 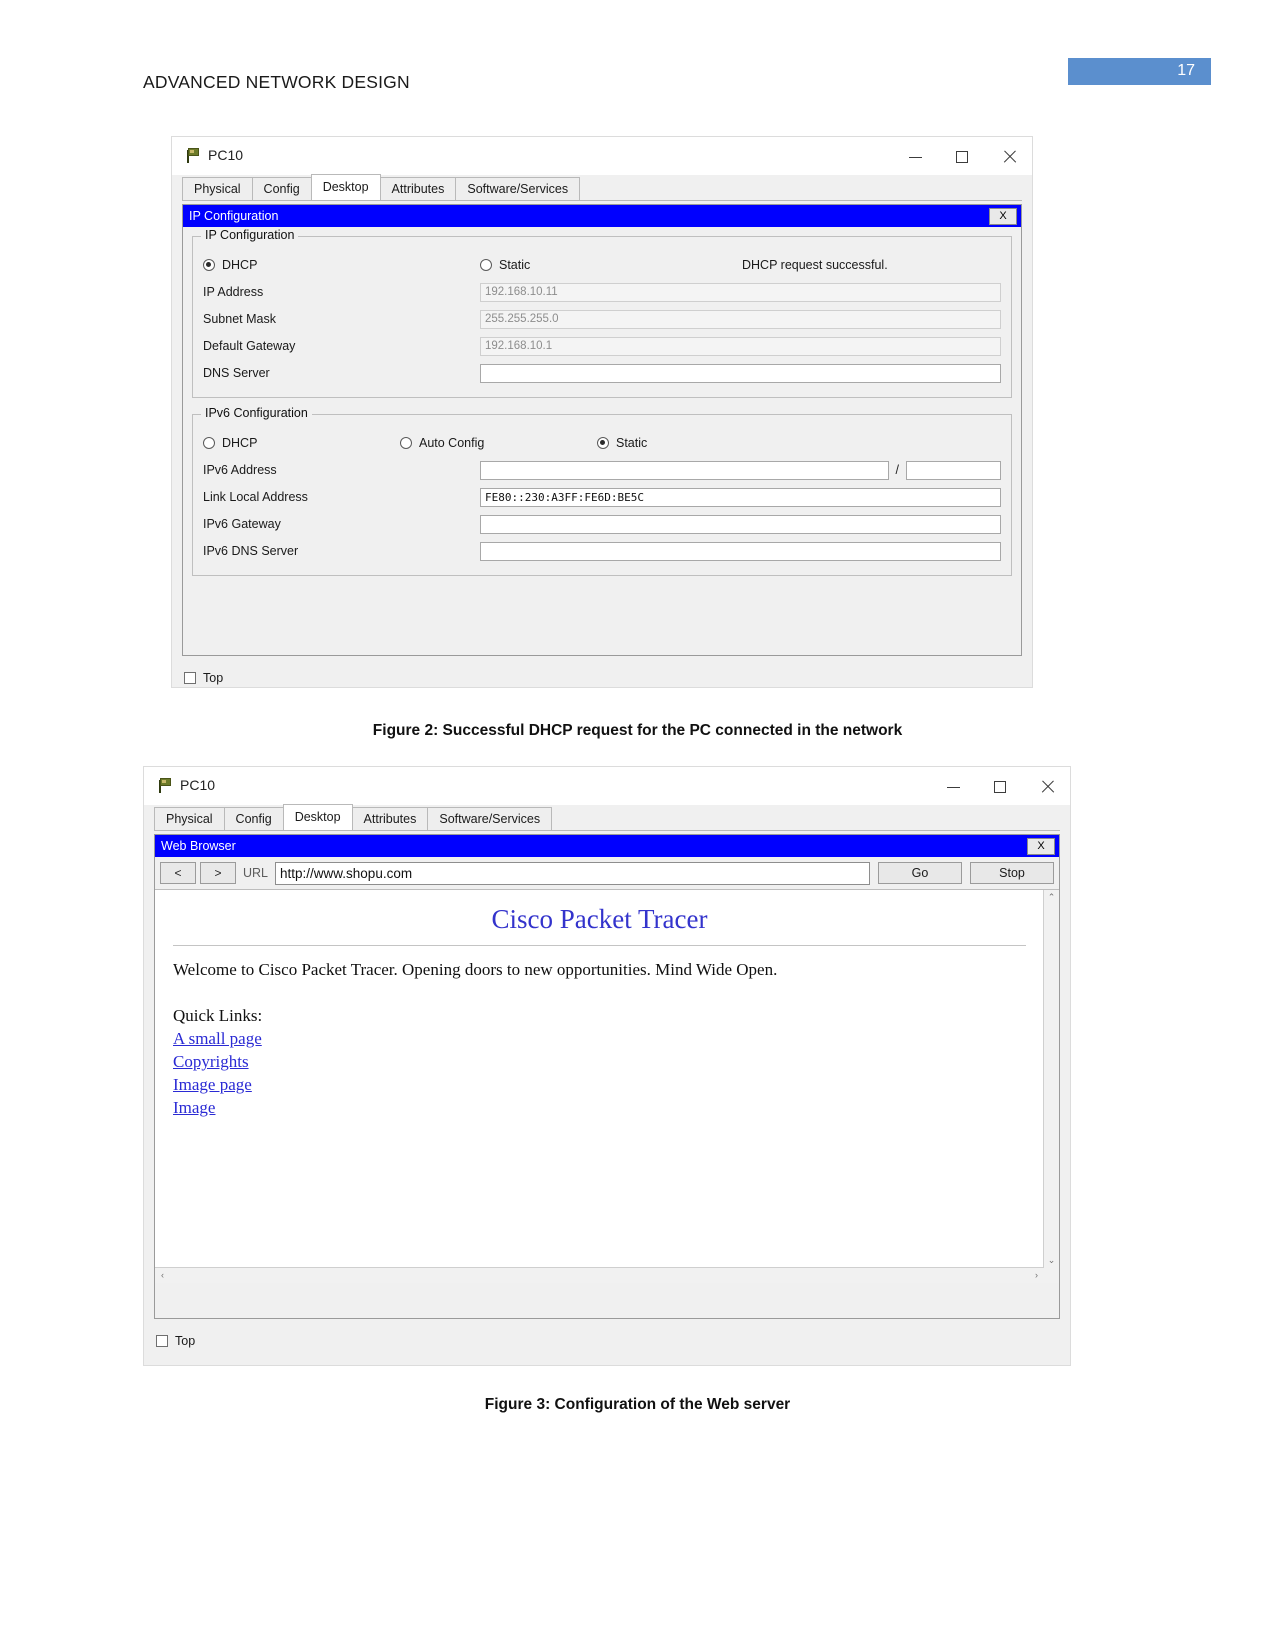 I want to click on ipv6-address-input, so click(x=684, y=470).